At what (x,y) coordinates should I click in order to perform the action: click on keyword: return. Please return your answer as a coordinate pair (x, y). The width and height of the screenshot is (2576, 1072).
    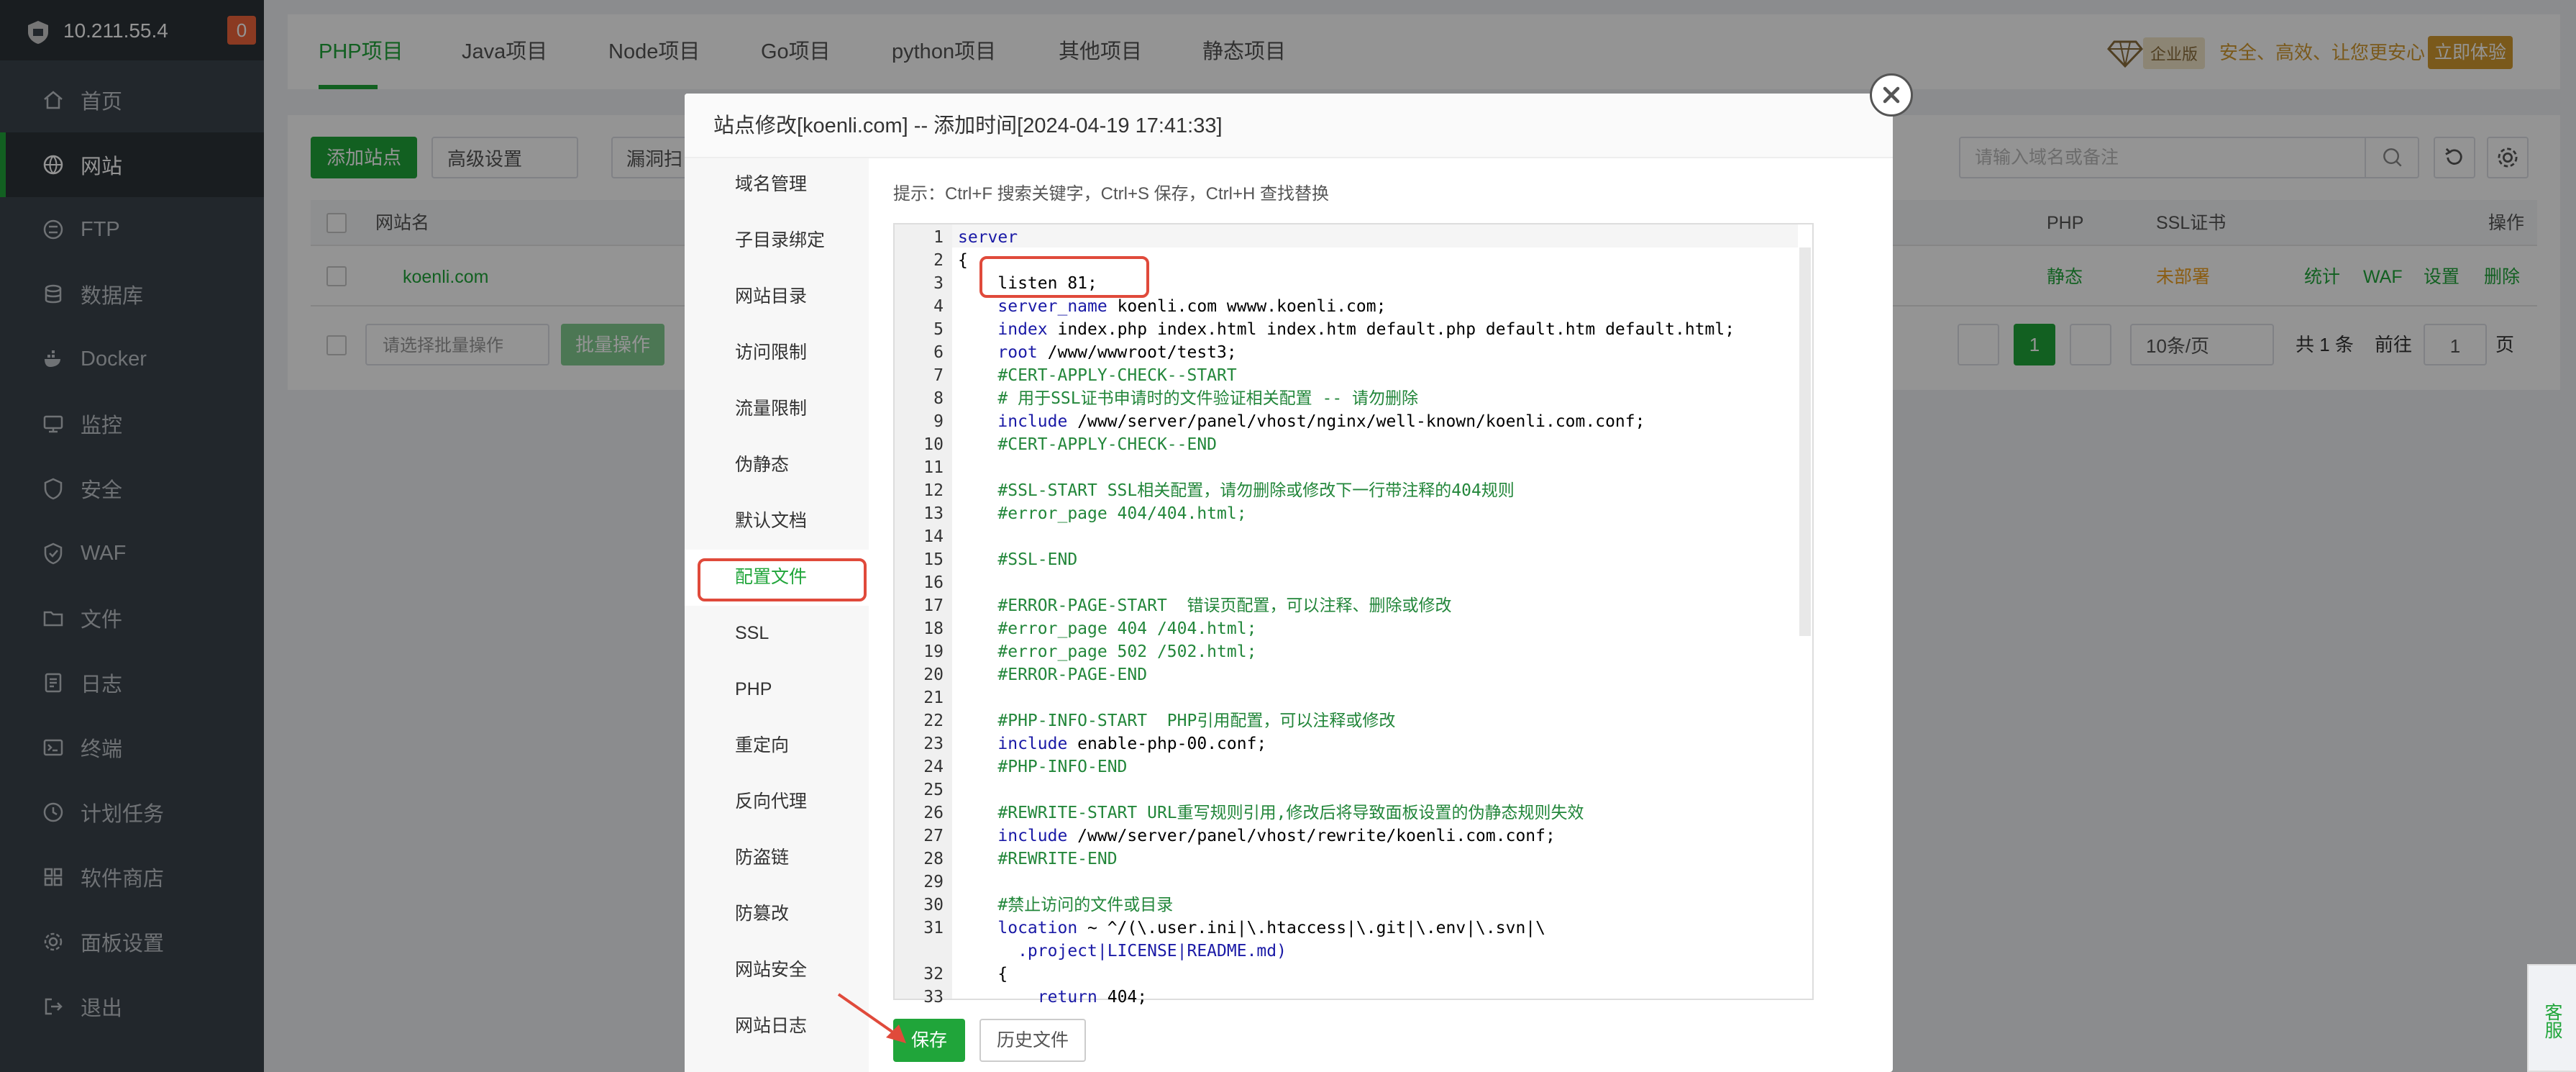
    Looking at the image, I should click on (1067, 998).